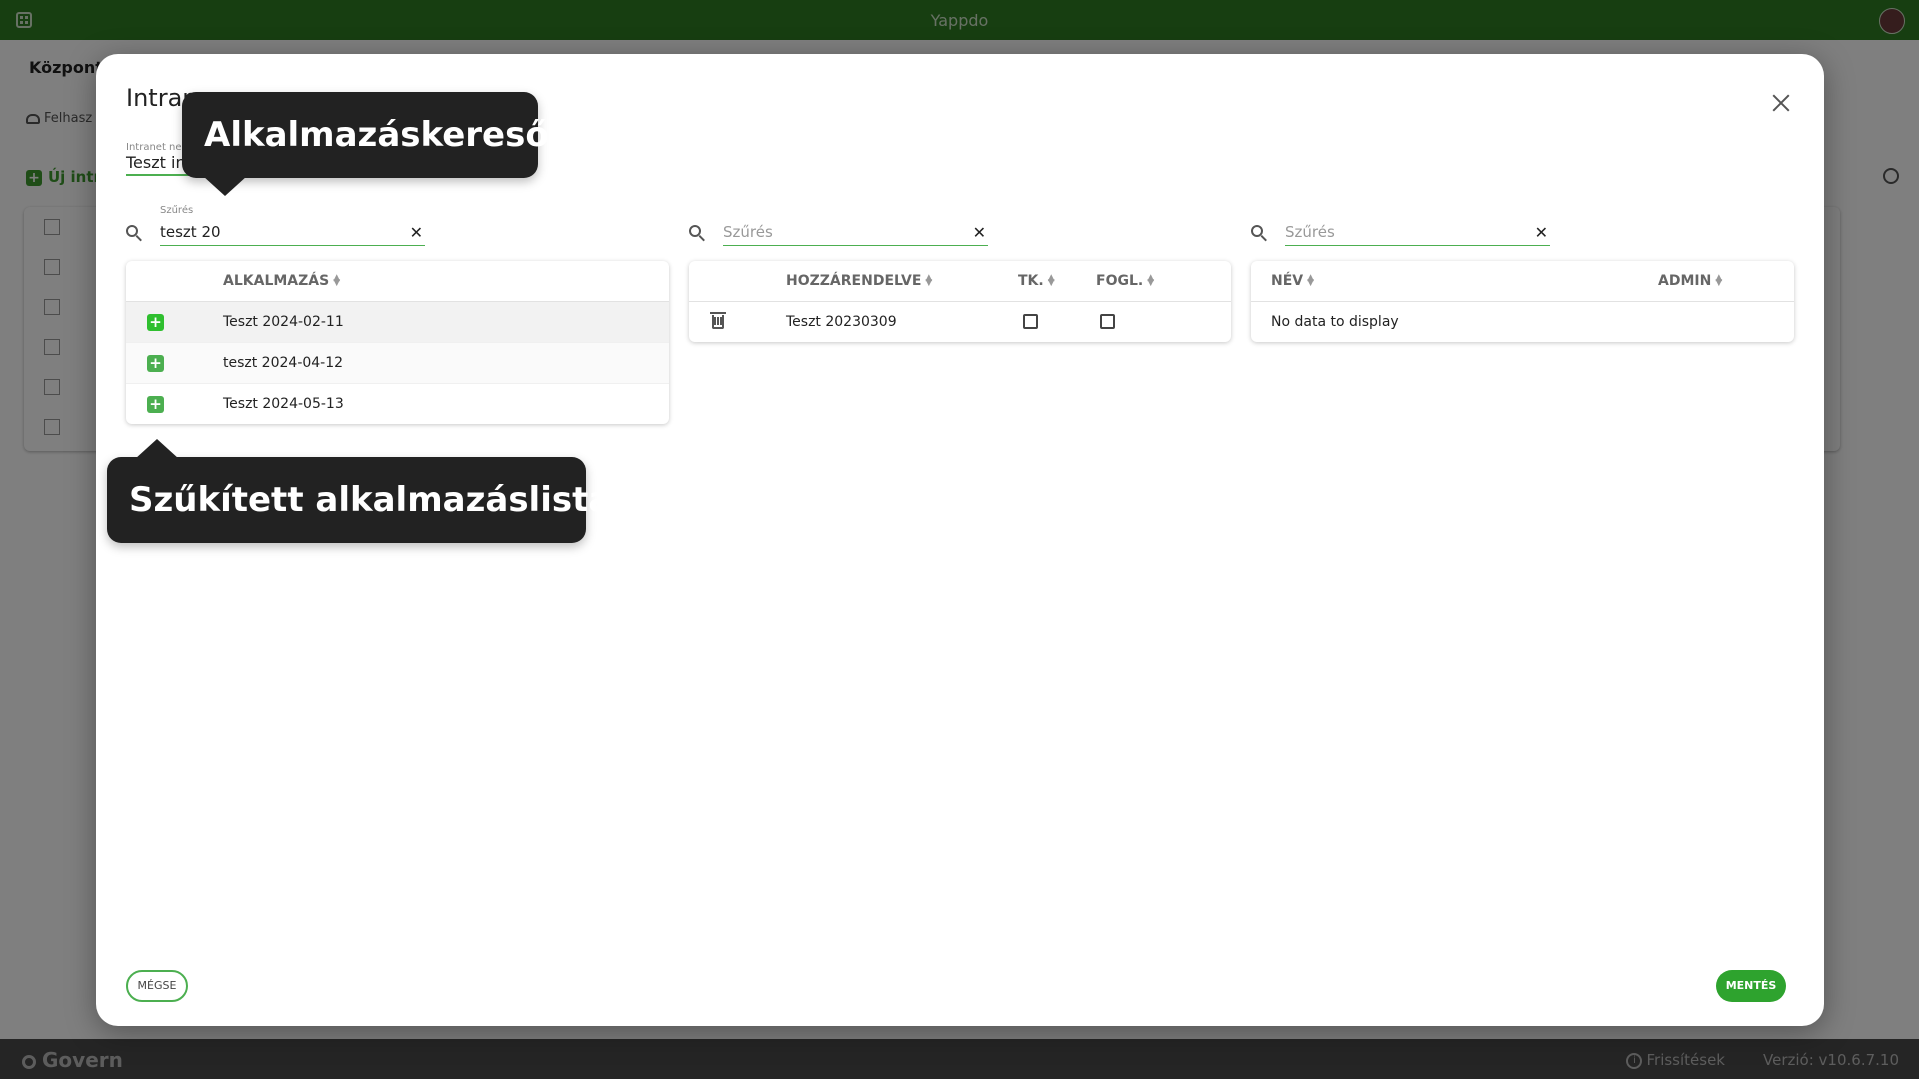  I want to click on users-list-header: NÉV ▲ ▼ ADMIN ▲ ▼, so click(1522, 281).